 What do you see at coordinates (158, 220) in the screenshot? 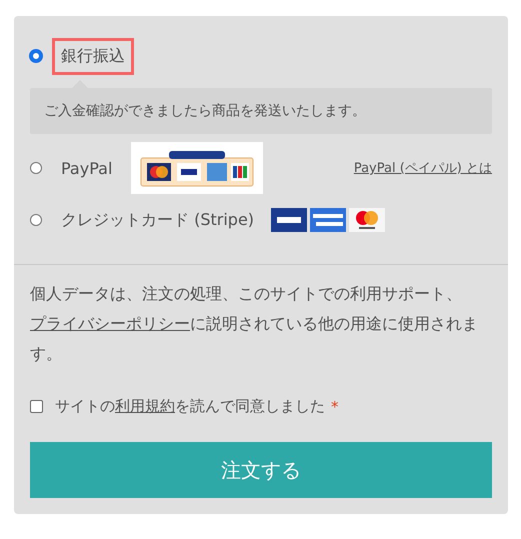
I see `payment-method-label: クレジットカード (Stripe)` at bounding box center [158, 220].